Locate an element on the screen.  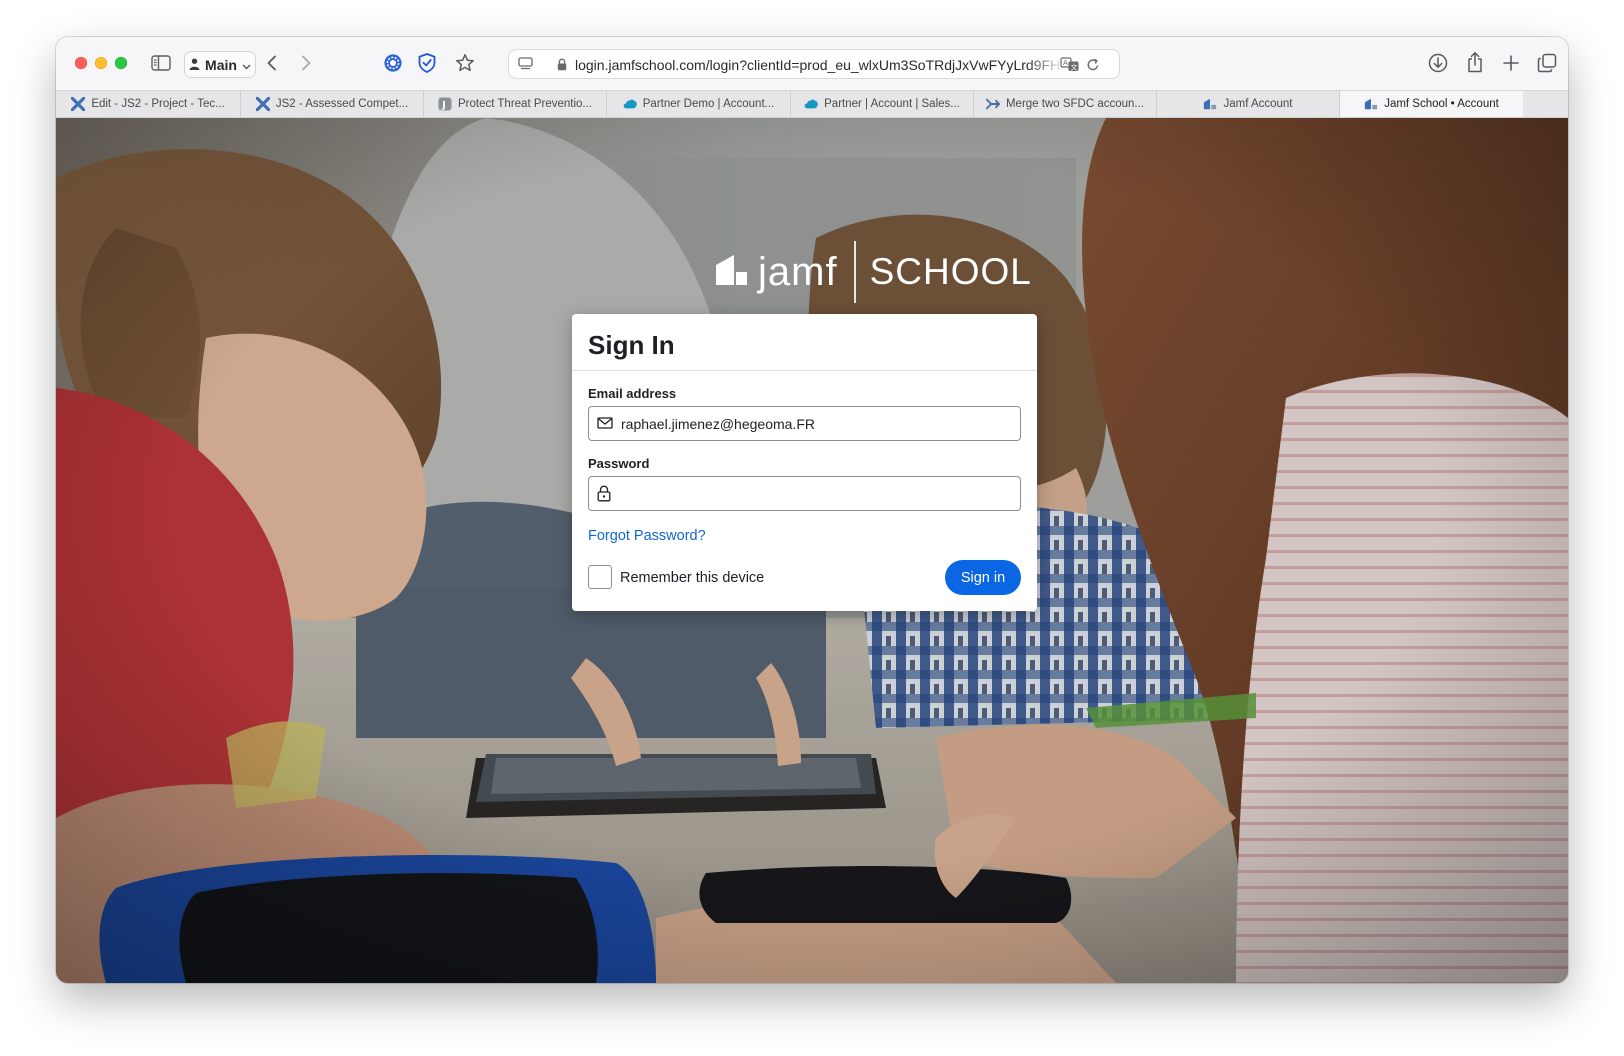
svg-text: J is located at coordinates (443, 105).